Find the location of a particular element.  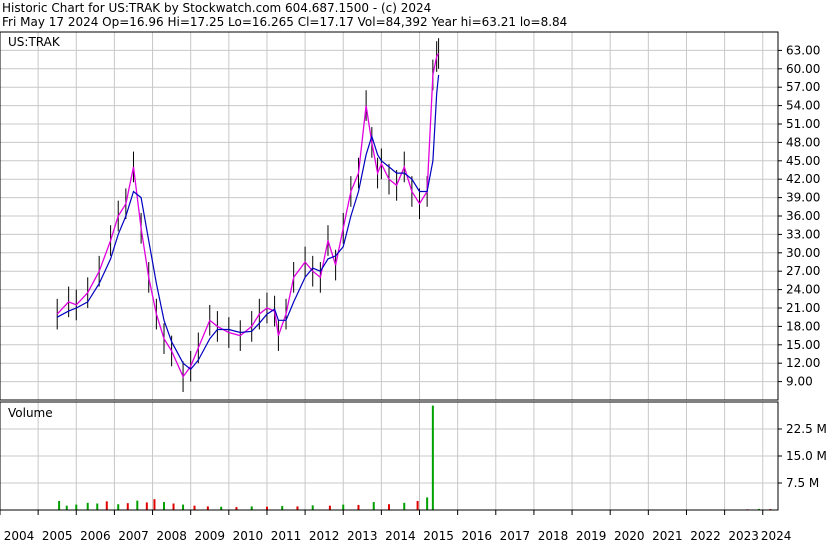

price-tick-label: 51.00 is located at coordinates (803, 124).